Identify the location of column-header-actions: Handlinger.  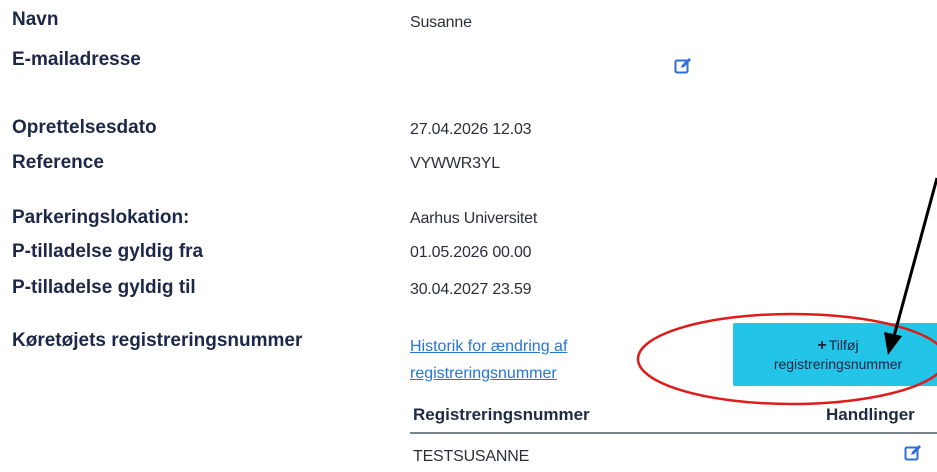
(870, 414).